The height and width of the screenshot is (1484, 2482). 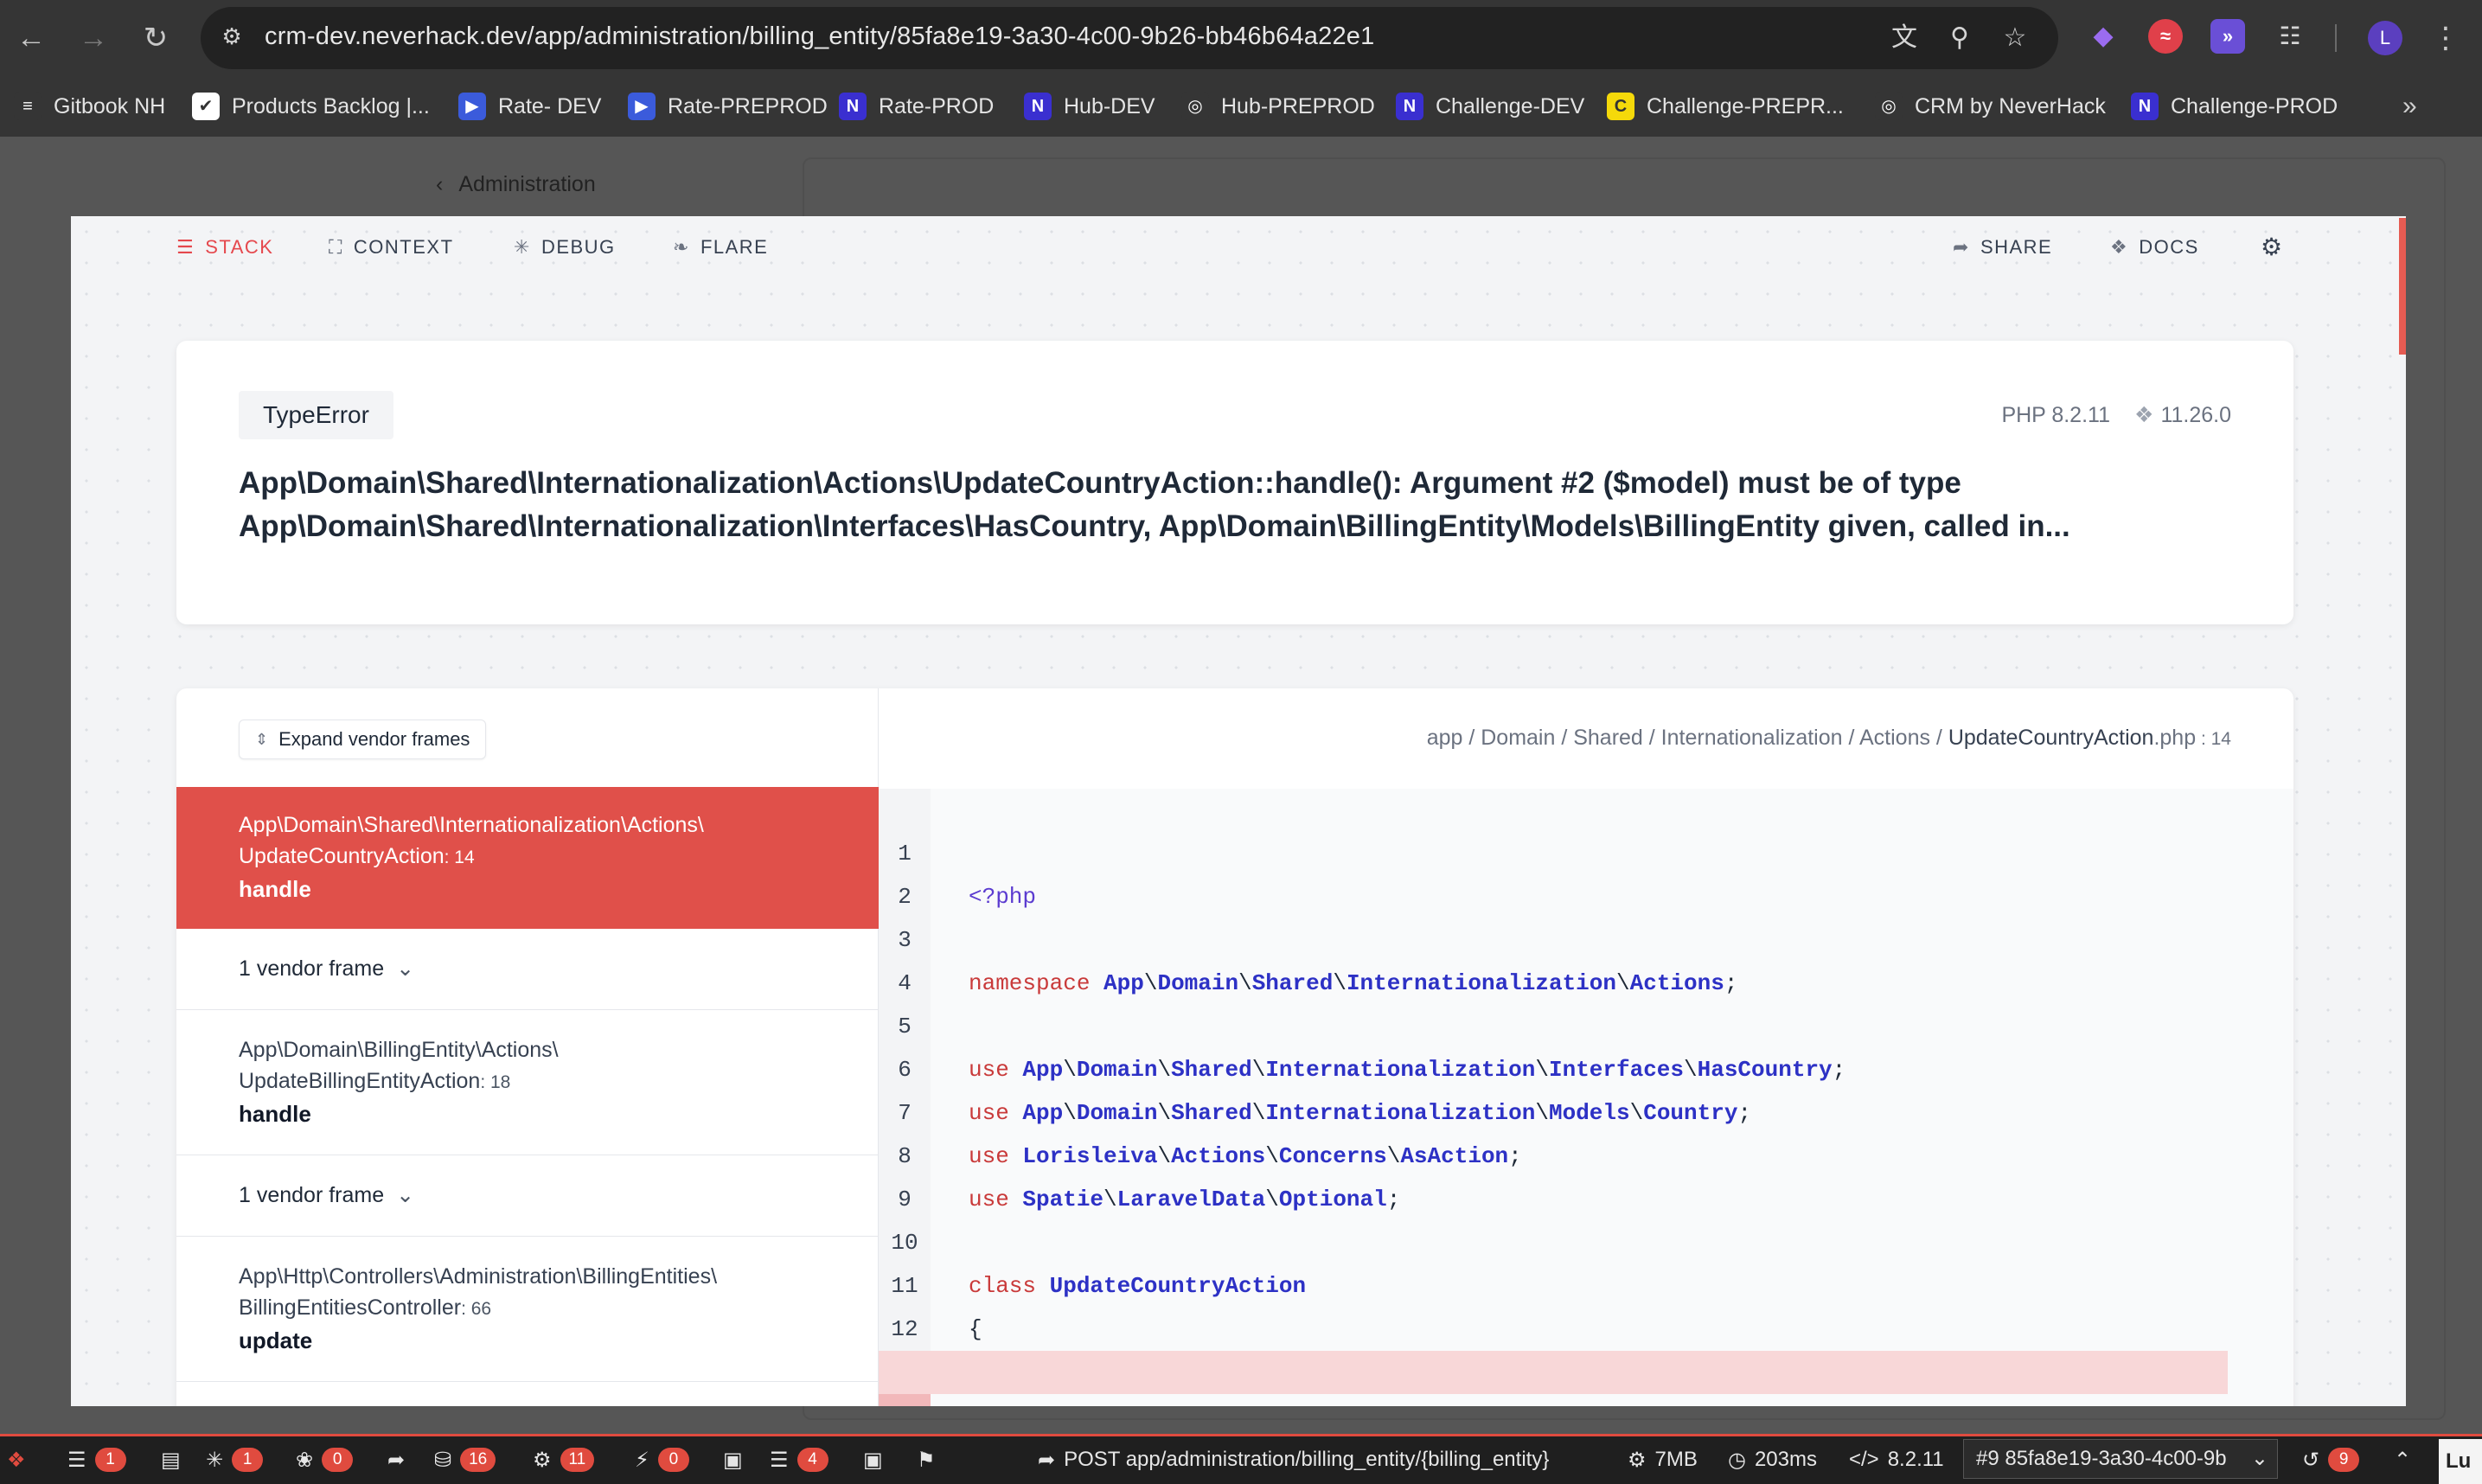 I want to click on extension-red-icon: ≈, so click(x=2165, y=36).